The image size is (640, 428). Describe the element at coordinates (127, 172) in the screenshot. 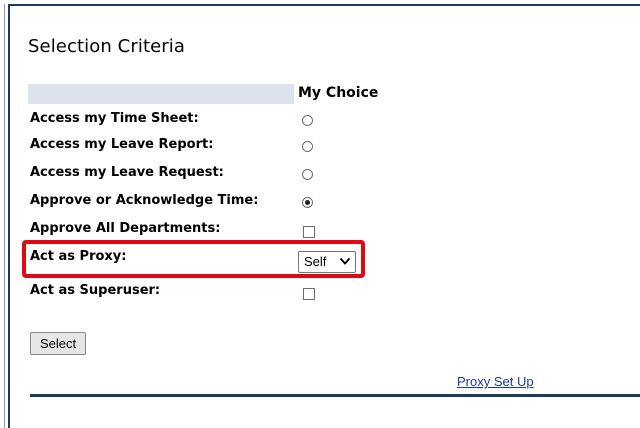

I see `option-label: Access my Leave Request:` at that location.